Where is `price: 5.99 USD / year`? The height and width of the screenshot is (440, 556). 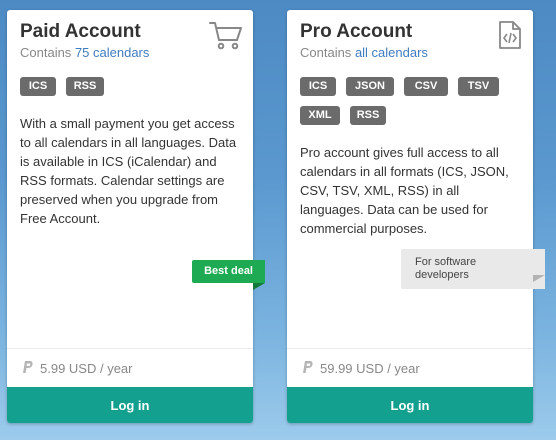
price: 5.99 USD / year is located at coordinates (77, 368).